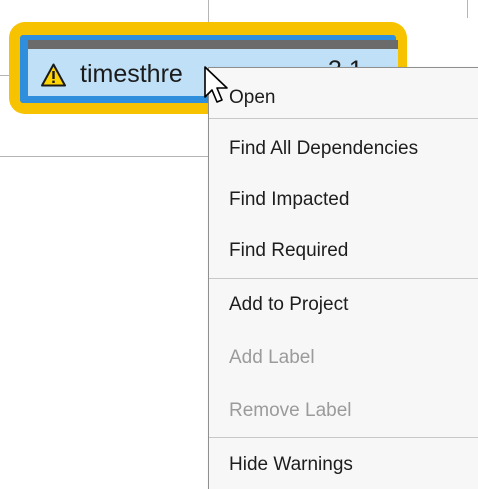 The height and width of the screenshot is (489, 478). Describe the element at coordinates (288, 251) in the screenshot. I see `menu-item-find-required: Find Required` at that location.